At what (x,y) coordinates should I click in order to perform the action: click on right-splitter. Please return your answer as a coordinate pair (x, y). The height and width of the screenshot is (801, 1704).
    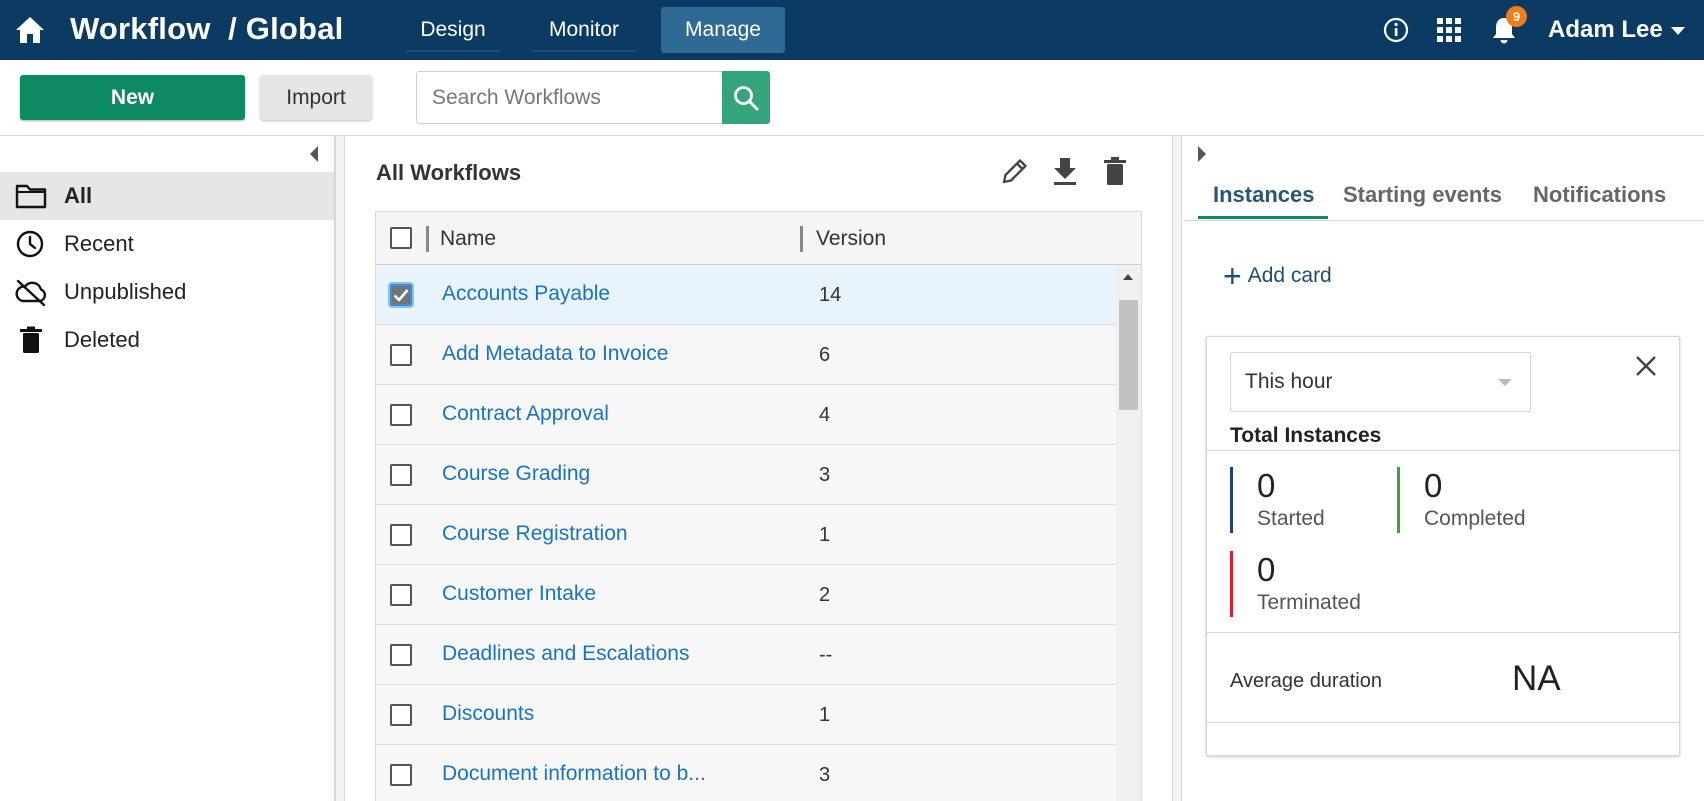
    Looking at the image, I should click on (1177, 468).